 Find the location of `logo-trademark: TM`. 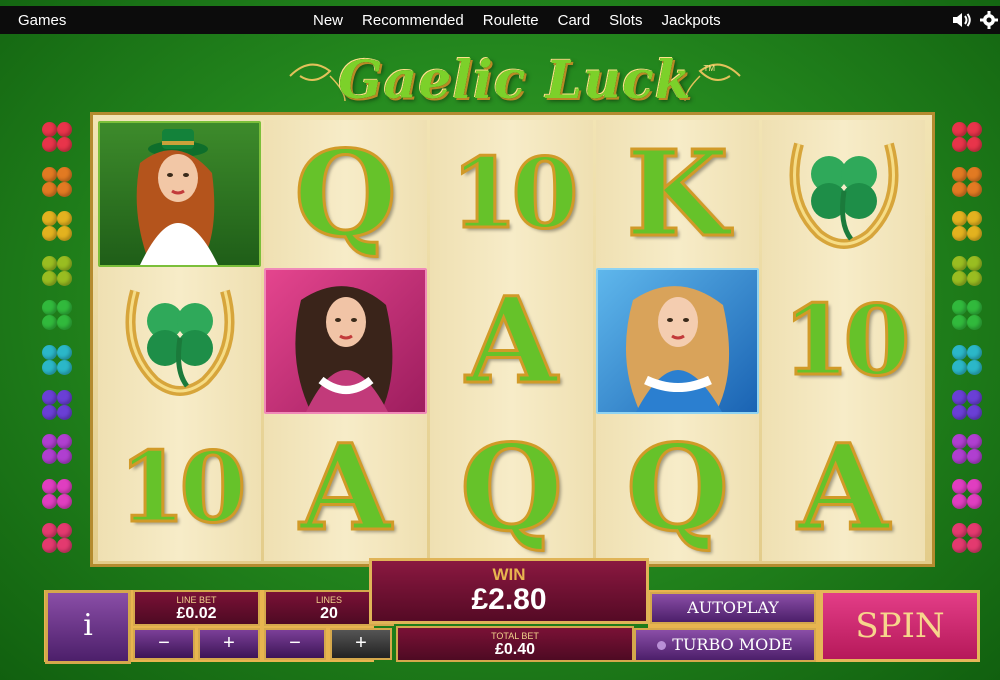

logo-trademark: TM is located at coordinates (709, 68).